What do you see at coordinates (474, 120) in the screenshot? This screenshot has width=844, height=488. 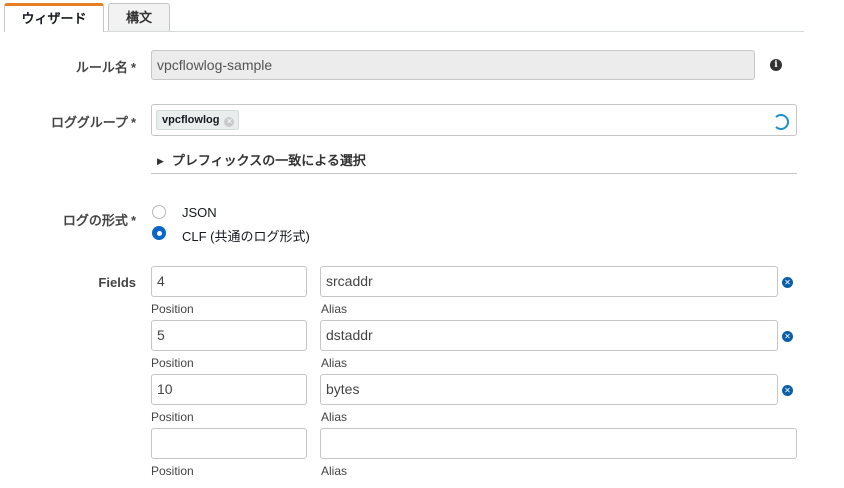 I see `log-group-input` at bounding box center [474, 120].